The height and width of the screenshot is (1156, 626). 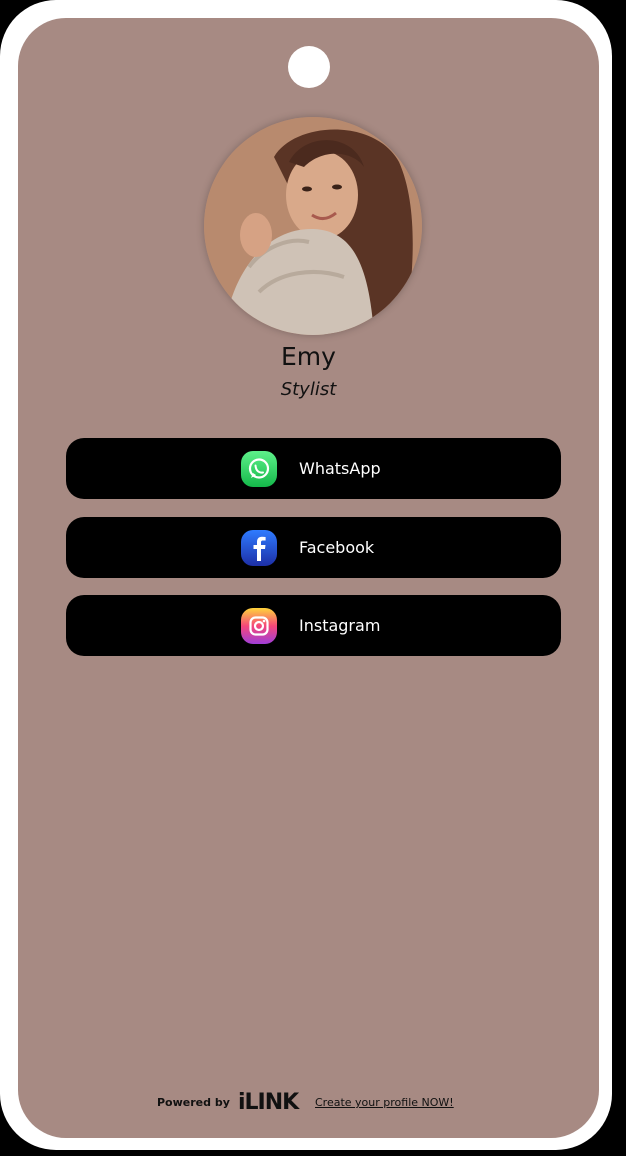 I want to click on avatar, so click(x=313, y=226).